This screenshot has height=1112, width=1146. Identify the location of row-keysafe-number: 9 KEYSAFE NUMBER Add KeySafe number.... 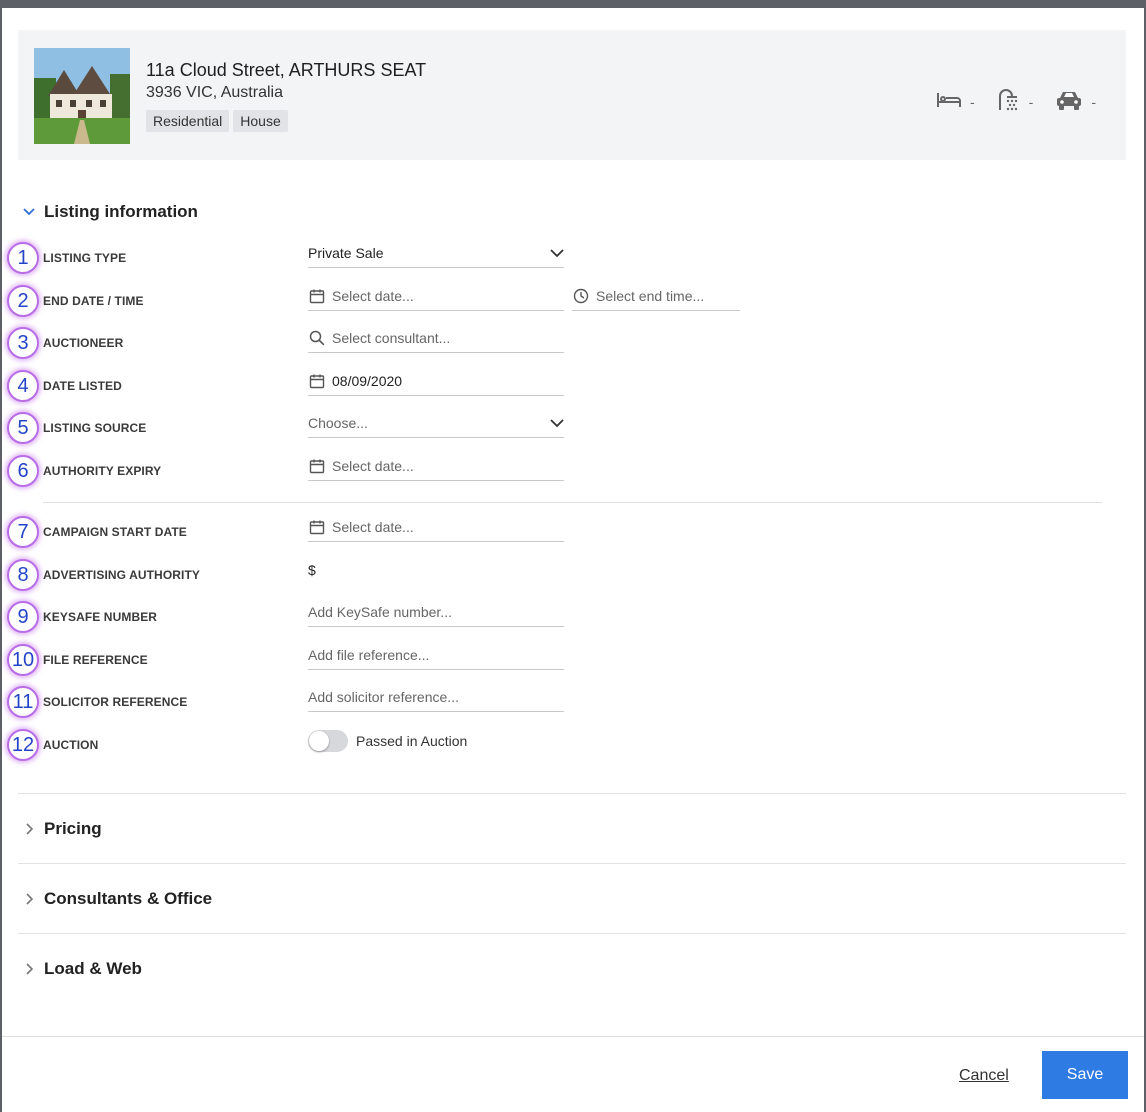
(552, 617).